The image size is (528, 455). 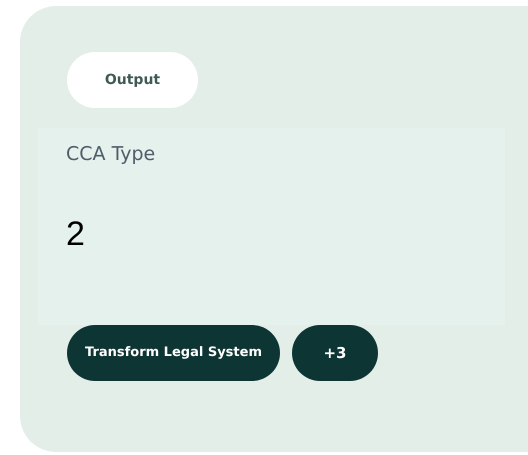 What do you see at coordinates (132, 80) in the screenshot?
I see `output-button: Output` at bounding box center [132, 80].